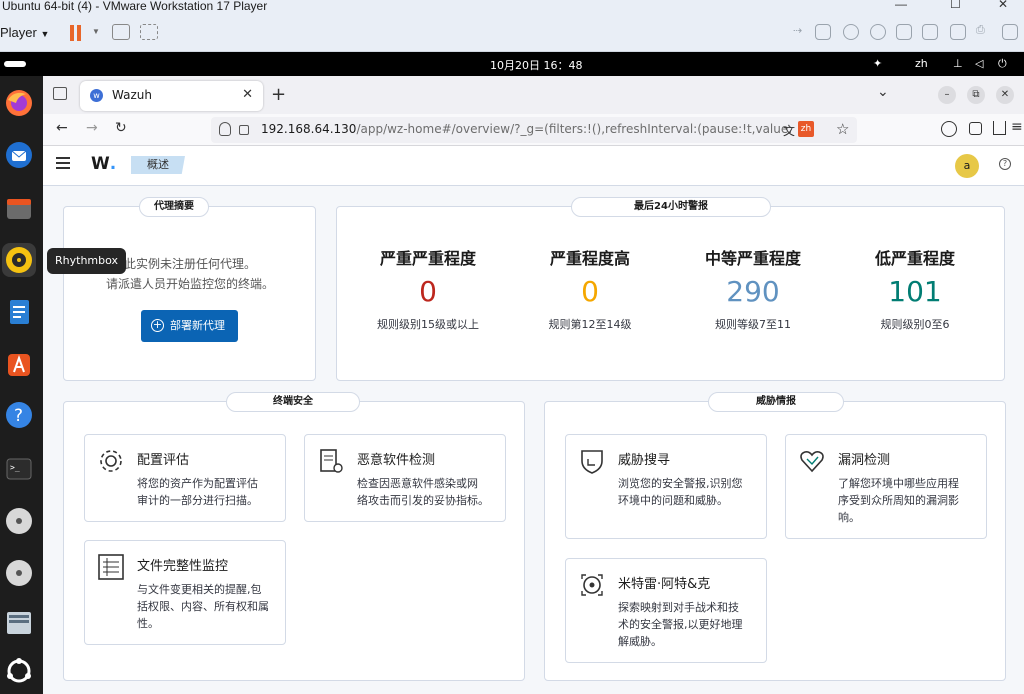 The width and height of the screenshot is (1024, 694). What do you see at coordinates (185, 478) in the screenshot?
I see `card-configuration-assessment: 配置评估 将您的资产作为配置评估 审计的一部分进行扫描。` at bounding box center [185, 478].